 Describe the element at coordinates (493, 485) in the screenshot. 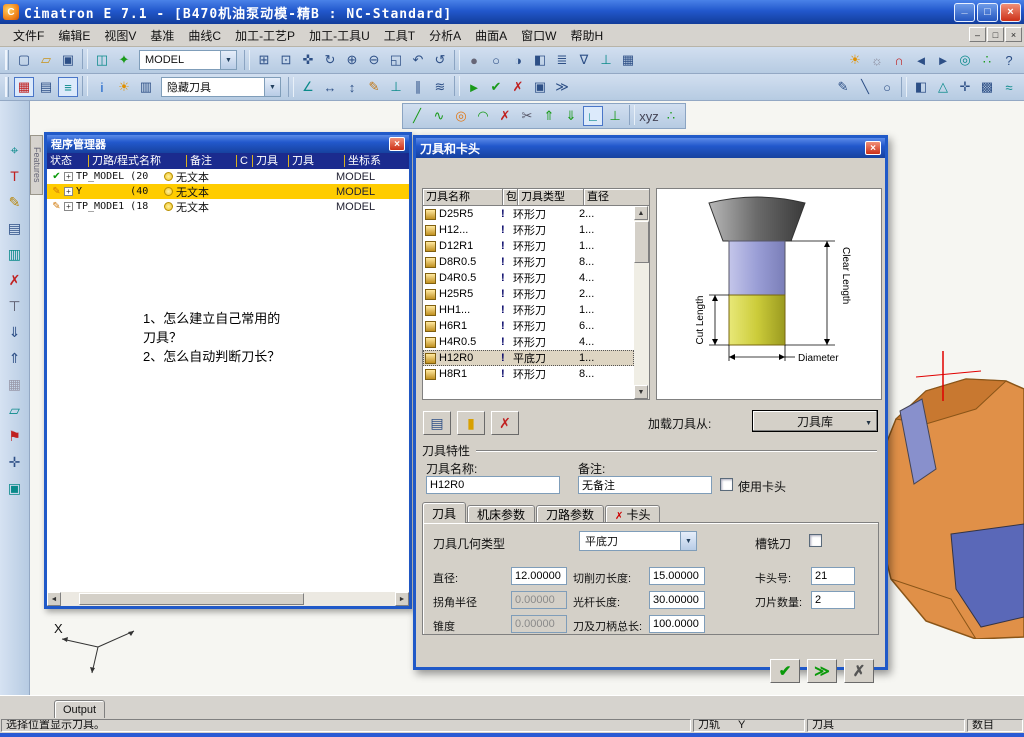

I see `tool-name-input` at that location.